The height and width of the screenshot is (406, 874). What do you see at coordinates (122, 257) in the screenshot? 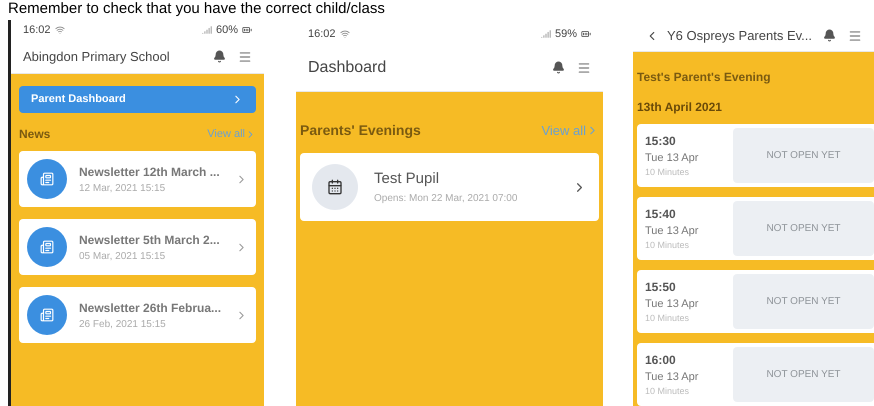
I see `news-date: 05 Mar, 2021 15:15` at bounding box center [122, 257].